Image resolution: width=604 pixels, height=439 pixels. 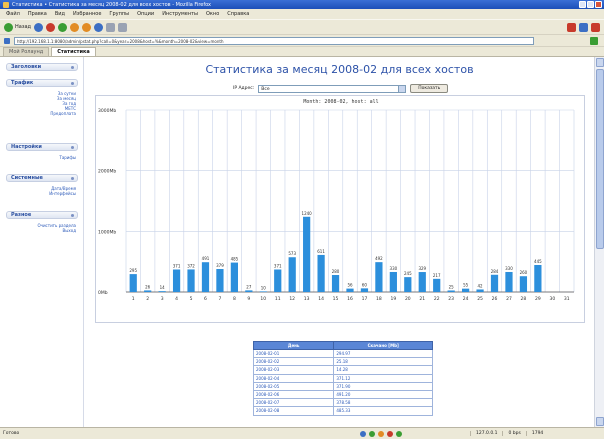 What do you see at coordinates (42, 83) in the screenshot?
I see `sidebar-head-traffic: Трафик` at bounding box center [42, 83].